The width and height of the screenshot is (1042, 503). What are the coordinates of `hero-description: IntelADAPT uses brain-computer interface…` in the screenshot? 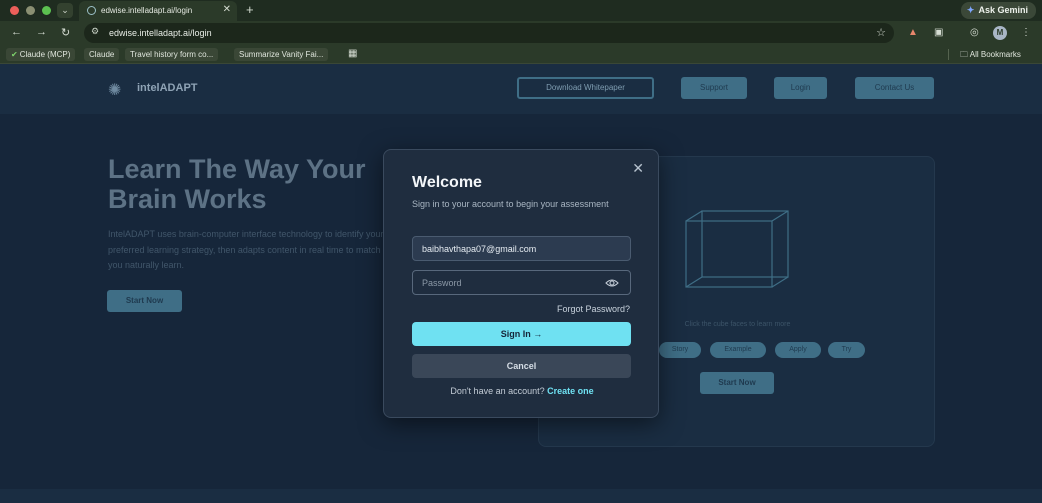 It's located at (254, 249).